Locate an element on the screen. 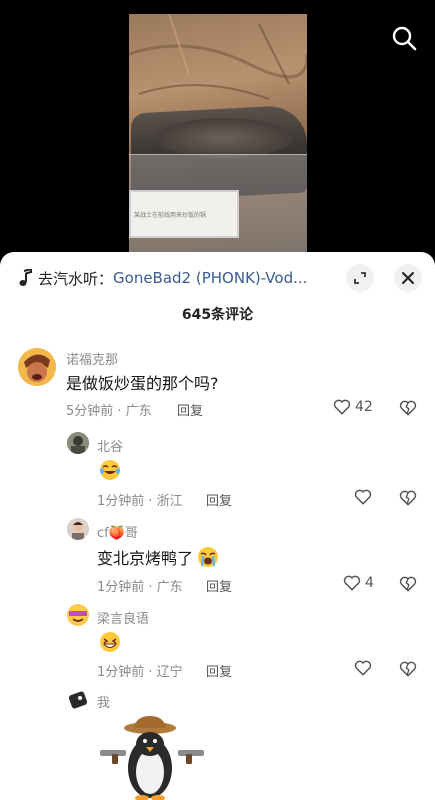  crying-emoji-icon is located at coordinates (208, 557).